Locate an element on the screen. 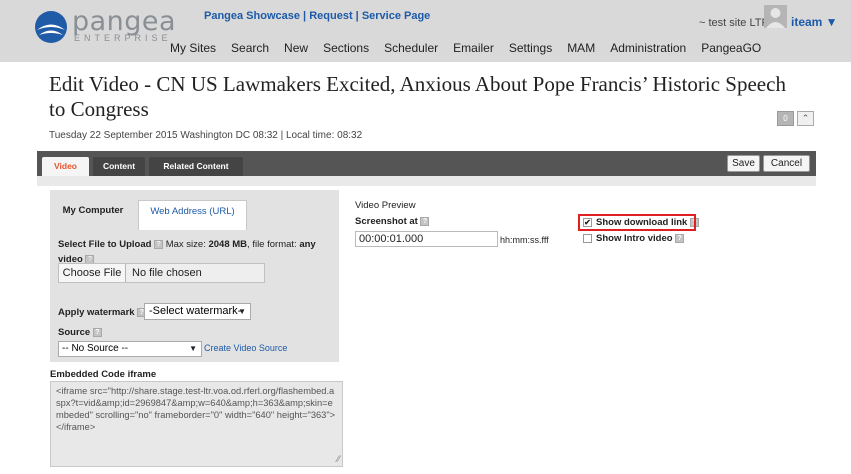 Image resolution: width=851 pixels, height=474 pixels. show-intro-row: Show Intro video ? is located at coordinates (634, 238).